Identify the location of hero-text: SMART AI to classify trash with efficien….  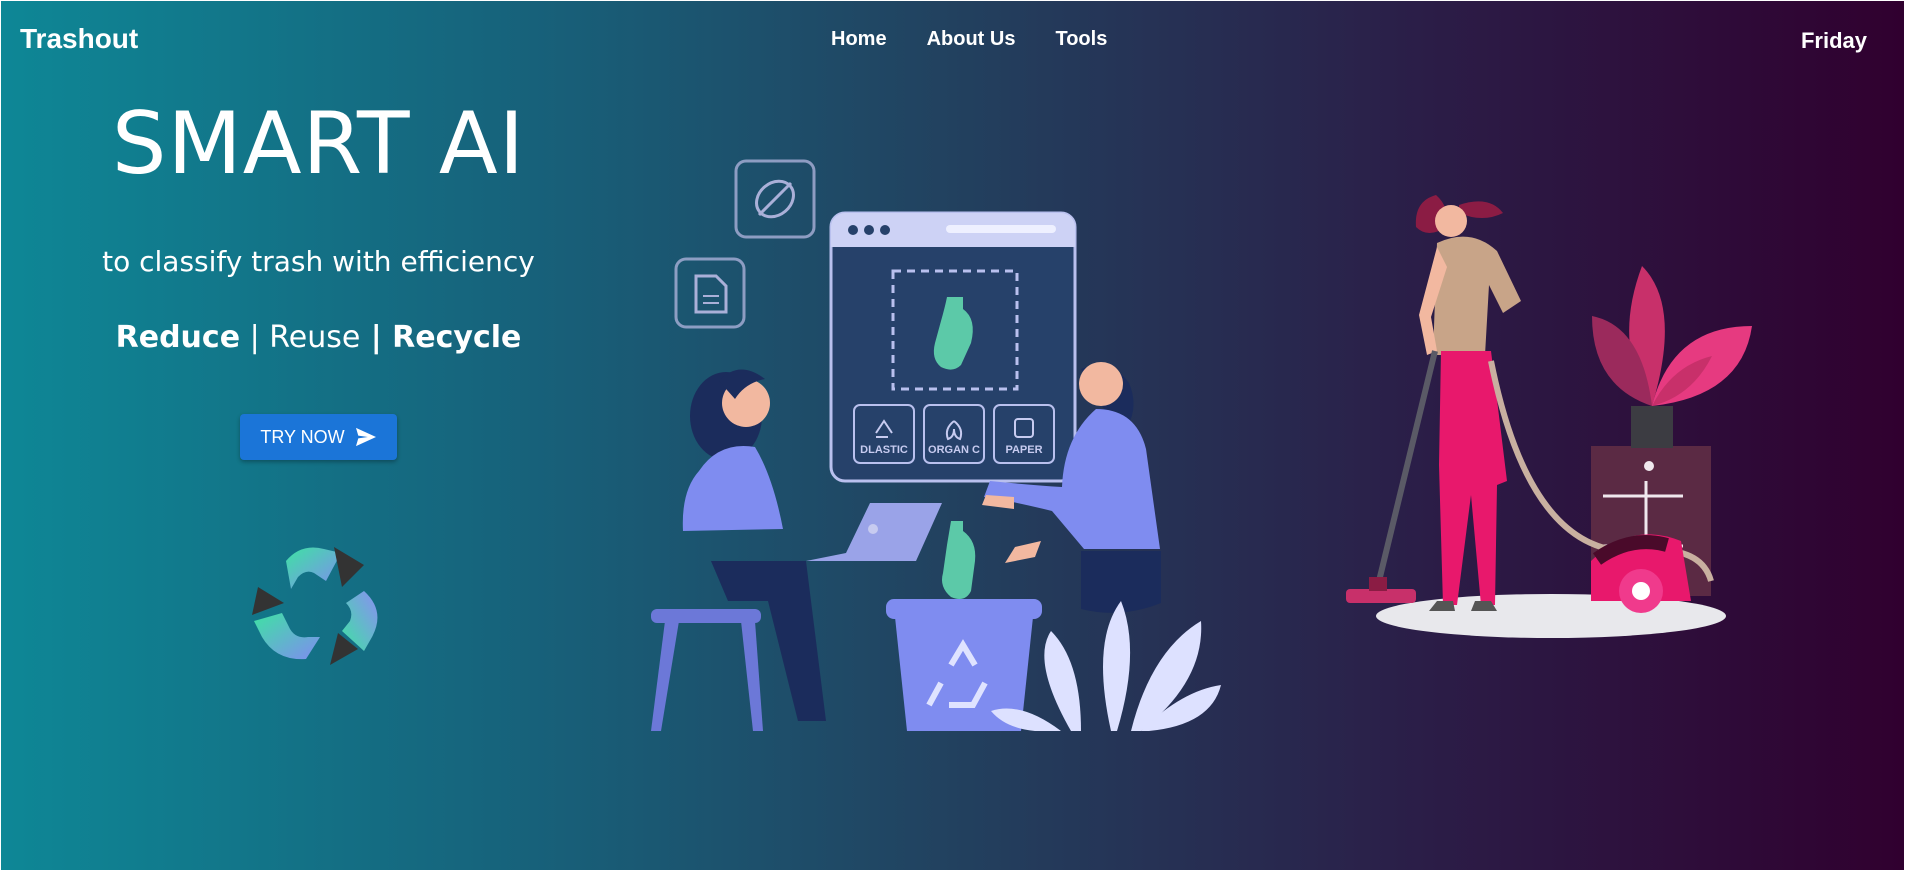
(318, 228).